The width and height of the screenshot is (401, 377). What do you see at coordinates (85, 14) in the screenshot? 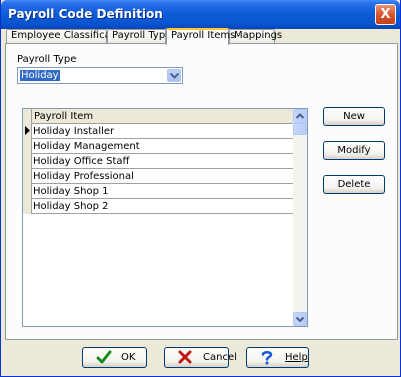
I see `window-title: Payroll Code Definition` at bounding box center [85, 14].